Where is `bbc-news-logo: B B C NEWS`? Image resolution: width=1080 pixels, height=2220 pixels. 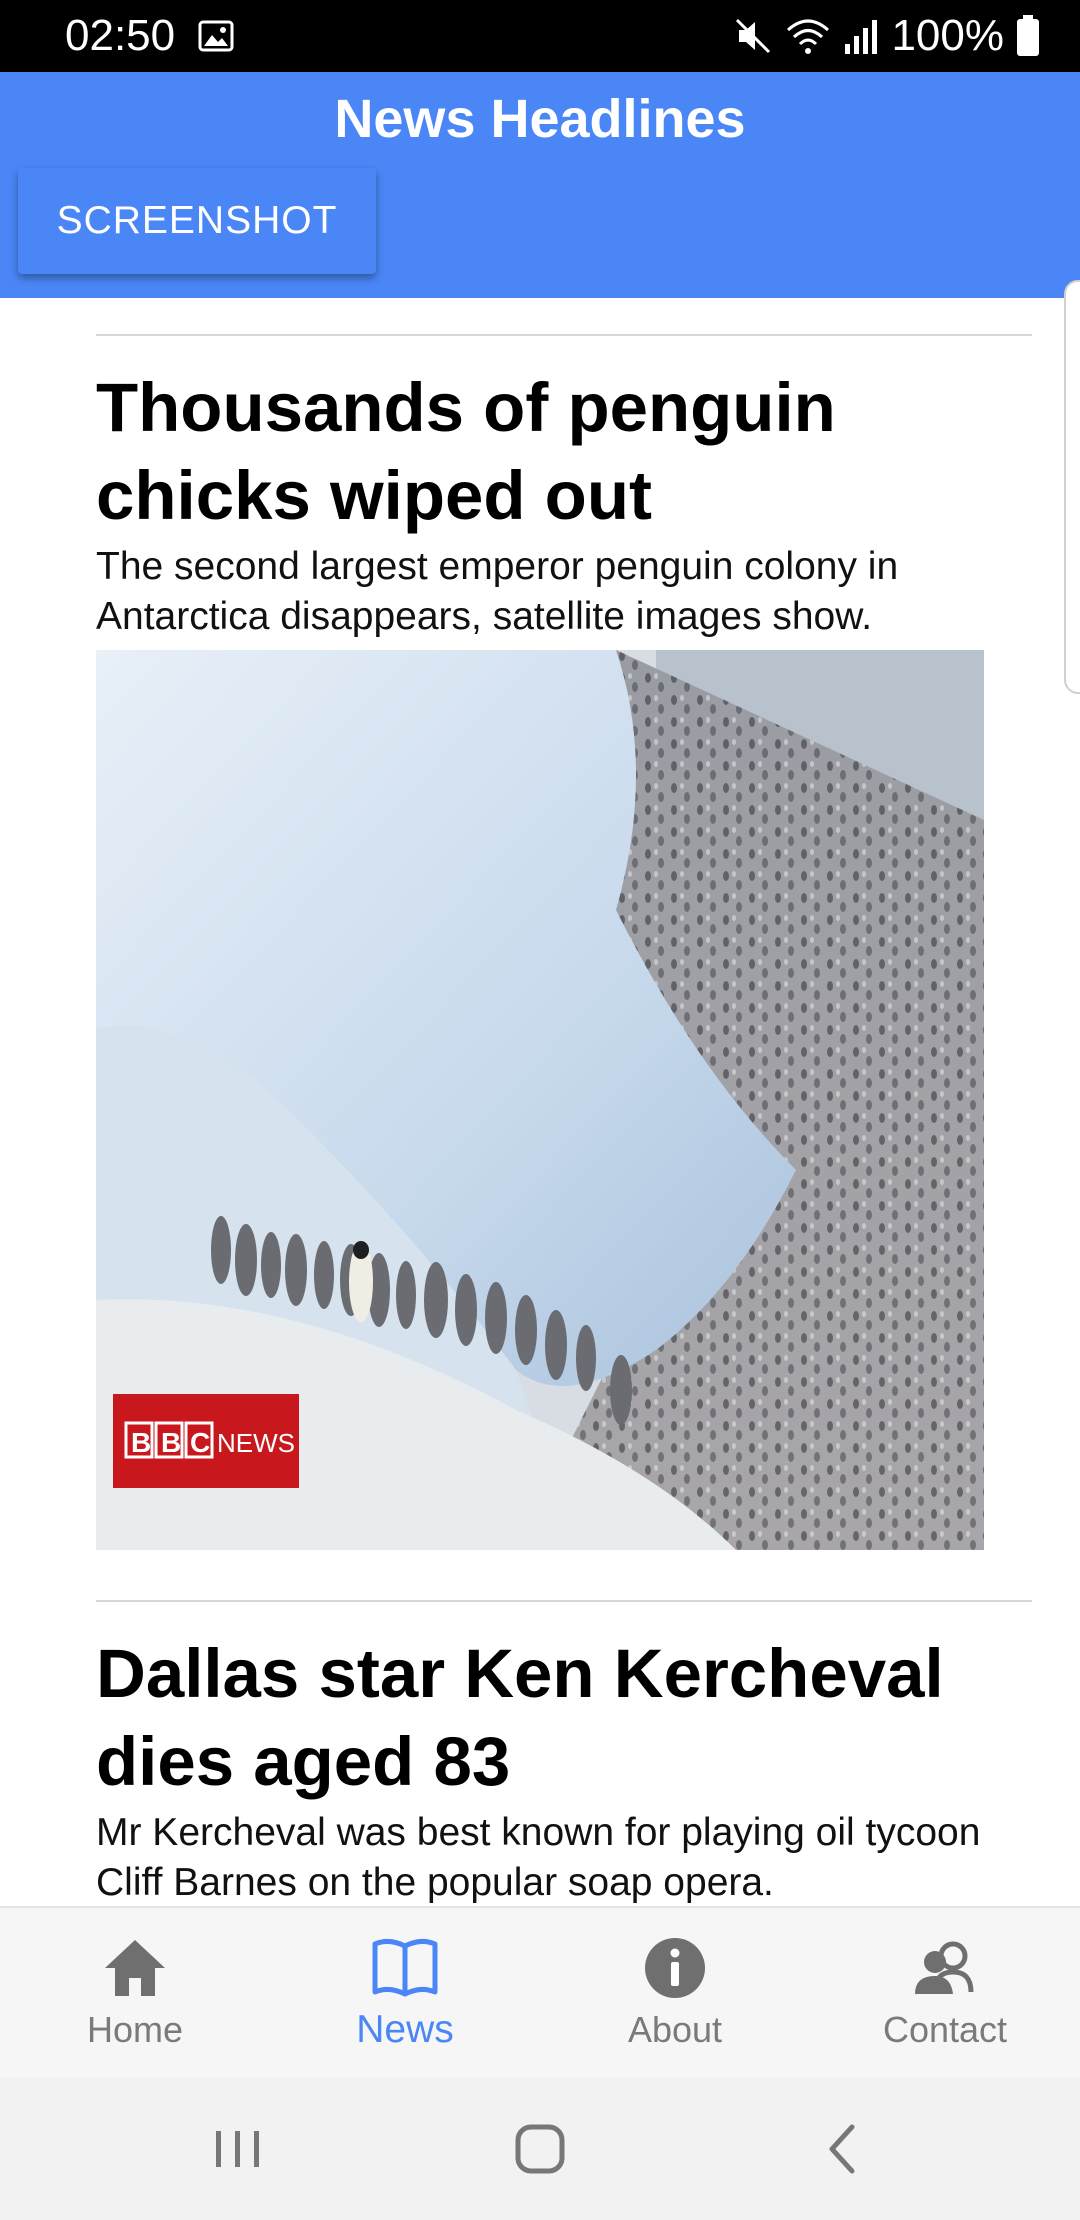 bbc-news-logo: B B C NEWS is located at coordinates (206, 1441).